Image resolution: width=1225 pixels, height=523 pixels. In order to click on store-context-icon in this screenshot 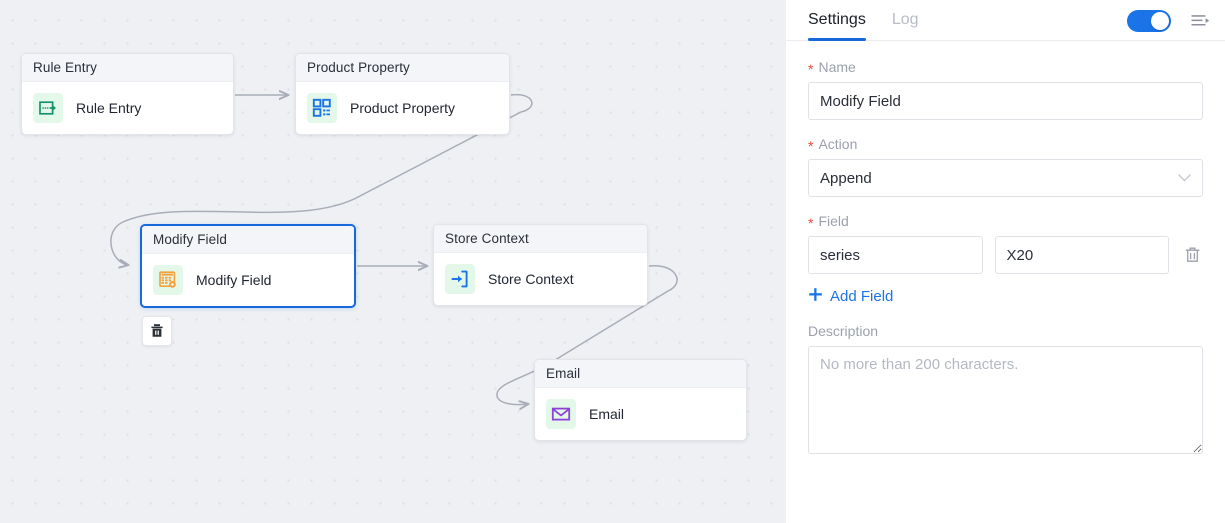, I will do `click(460, 279)`.